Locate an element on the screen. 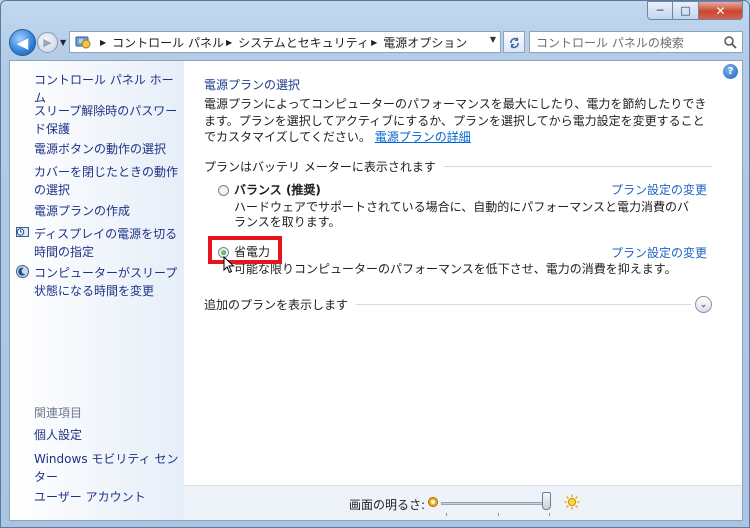 Image resolution: width=750 pixels, height=528 pixels. back-arrow-icon: ◀ is located at coordinates (22, 42).